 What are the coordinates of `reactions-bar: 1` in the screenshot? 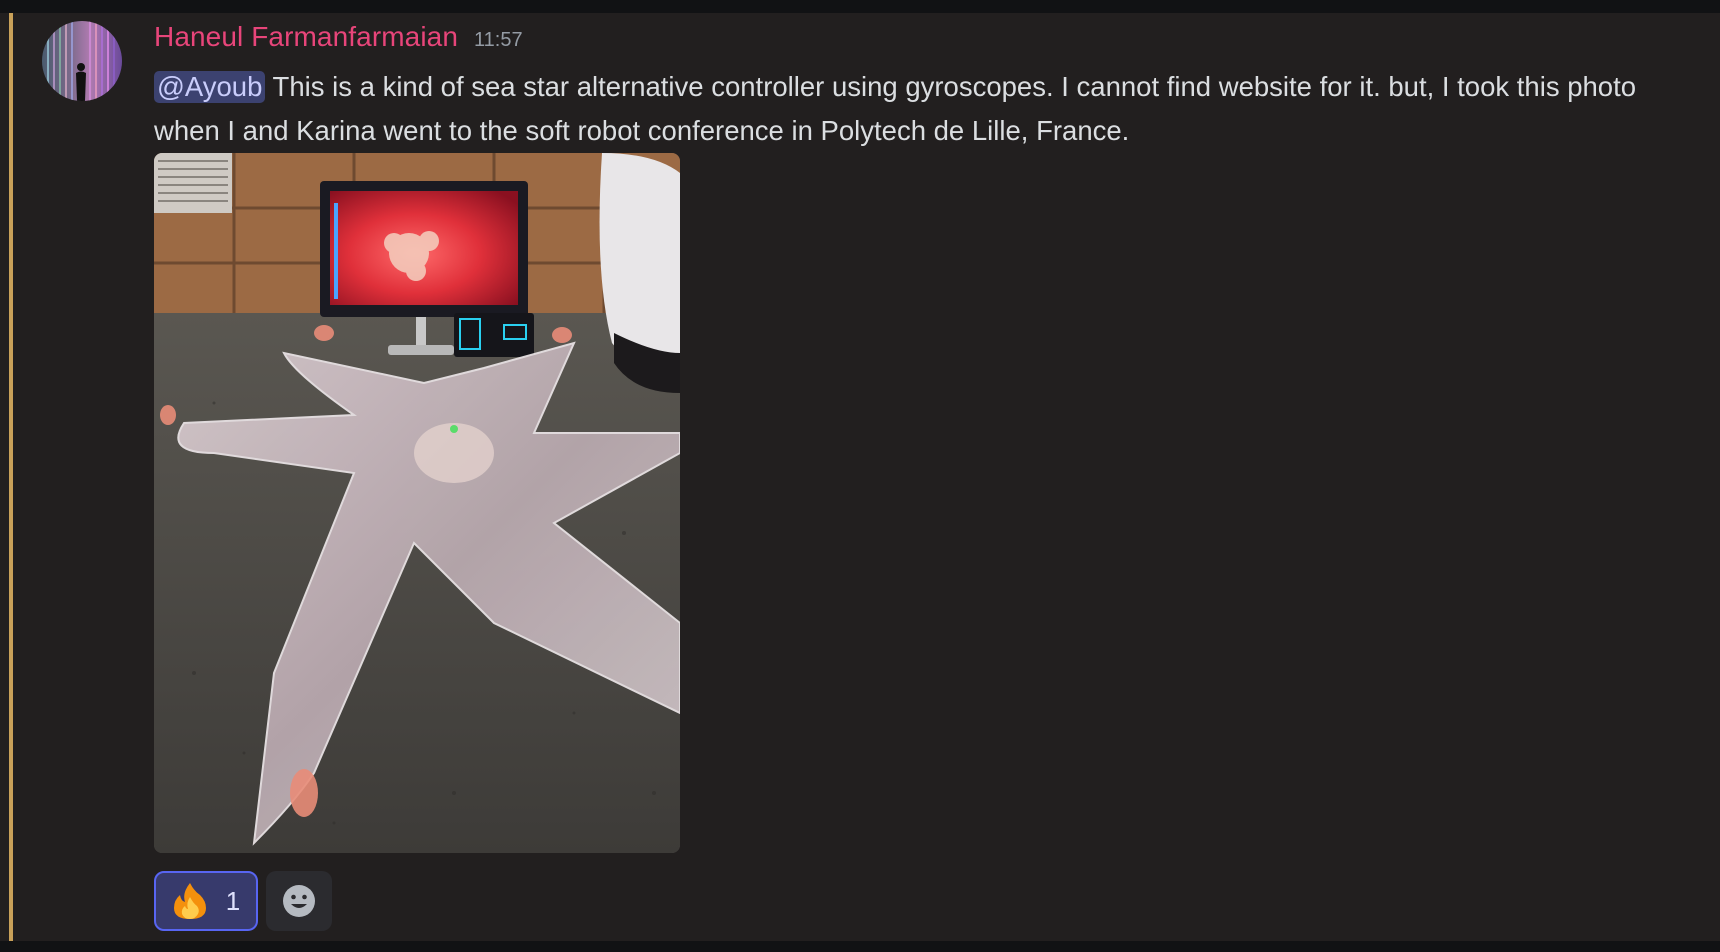 It's located at (243, 901).